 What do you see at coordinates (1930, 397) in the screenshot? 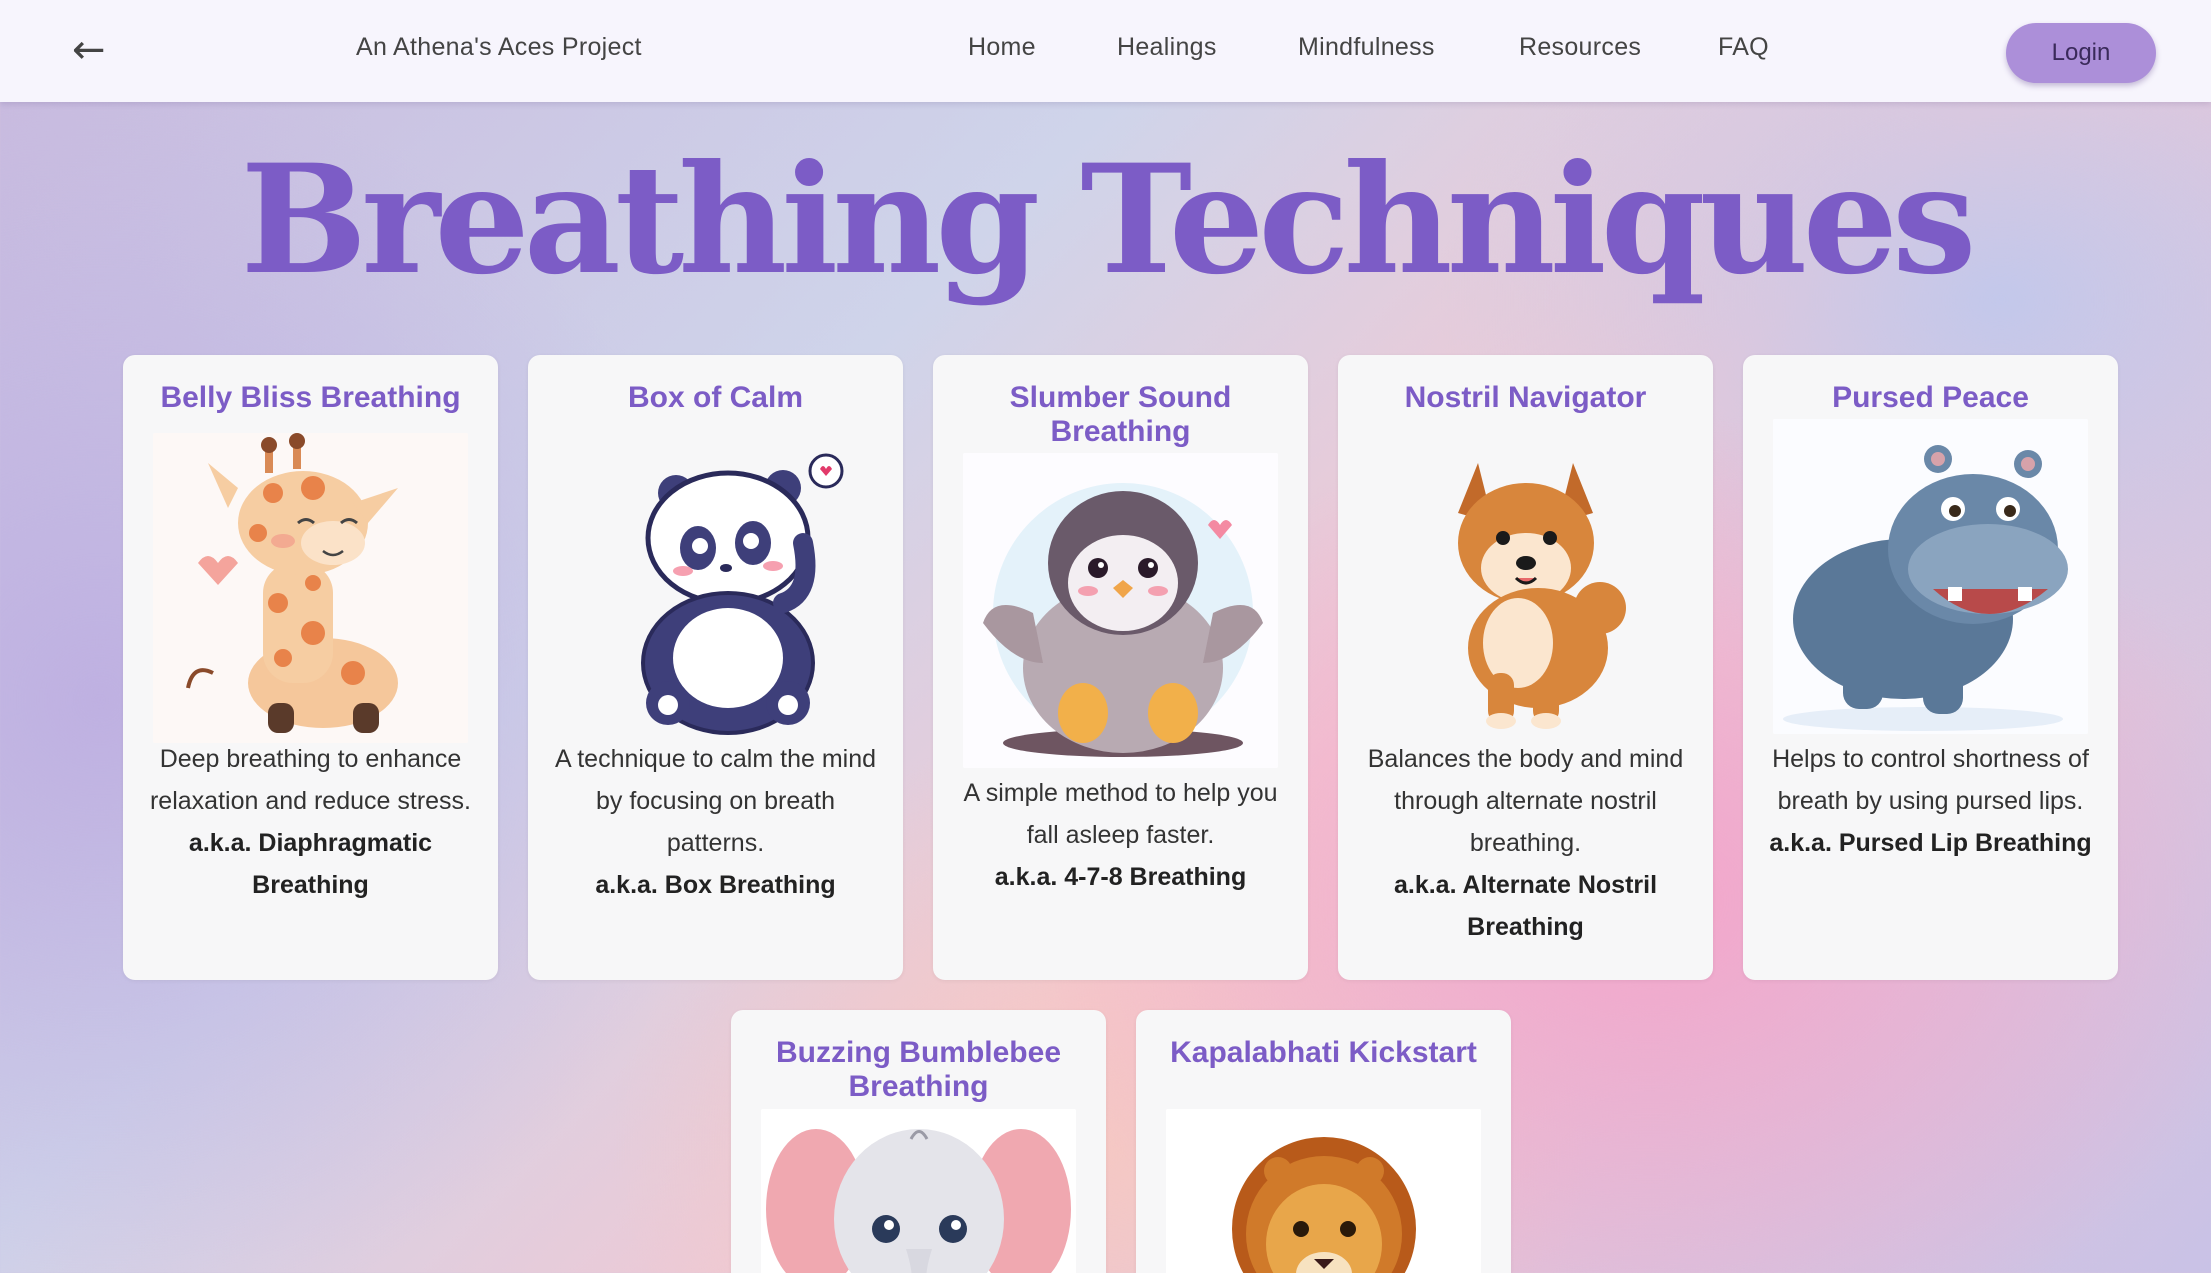
I see `card-title: Pursed Peace` at bounding box center [1930, 397].